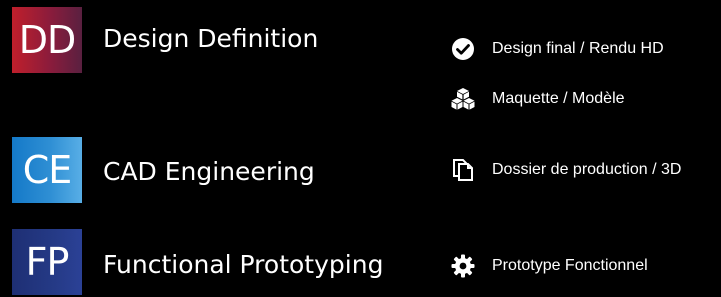  I want to click on deliverable-label: Maquette / Modèle, so click(558, 98).